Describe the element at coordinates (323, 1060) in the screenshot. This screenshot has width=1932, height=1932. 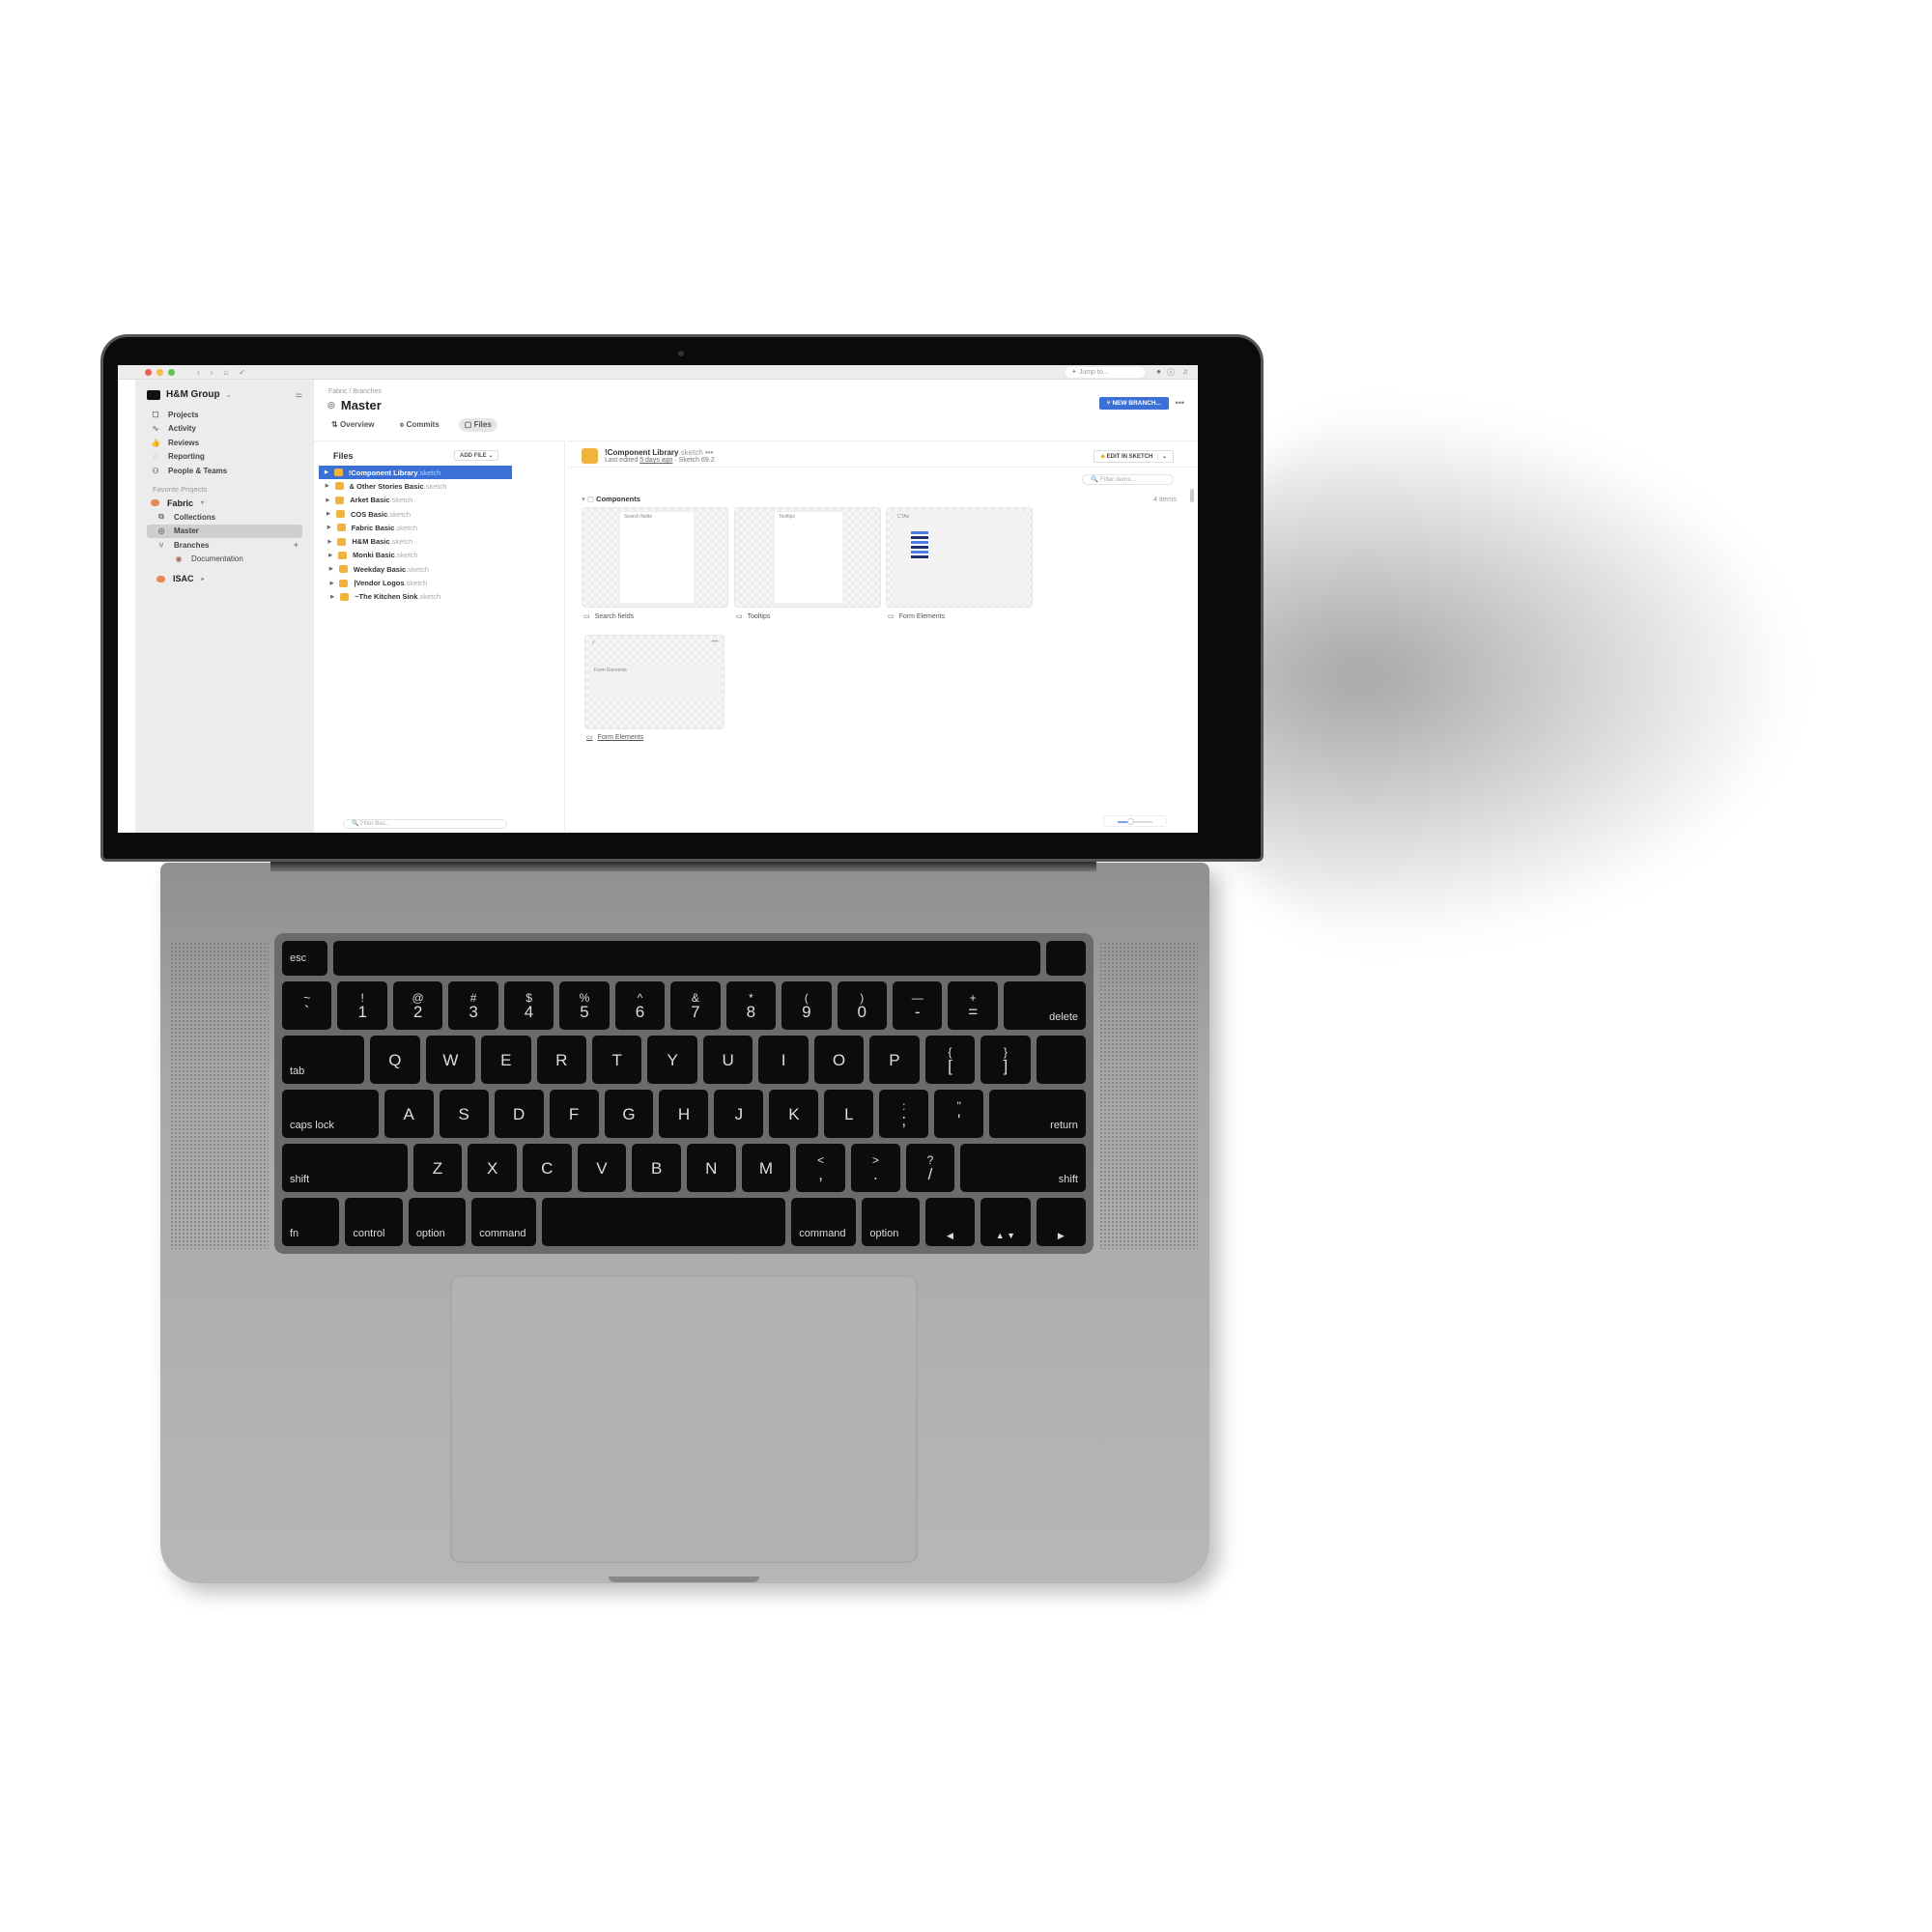
I see `key: tab` at that location.